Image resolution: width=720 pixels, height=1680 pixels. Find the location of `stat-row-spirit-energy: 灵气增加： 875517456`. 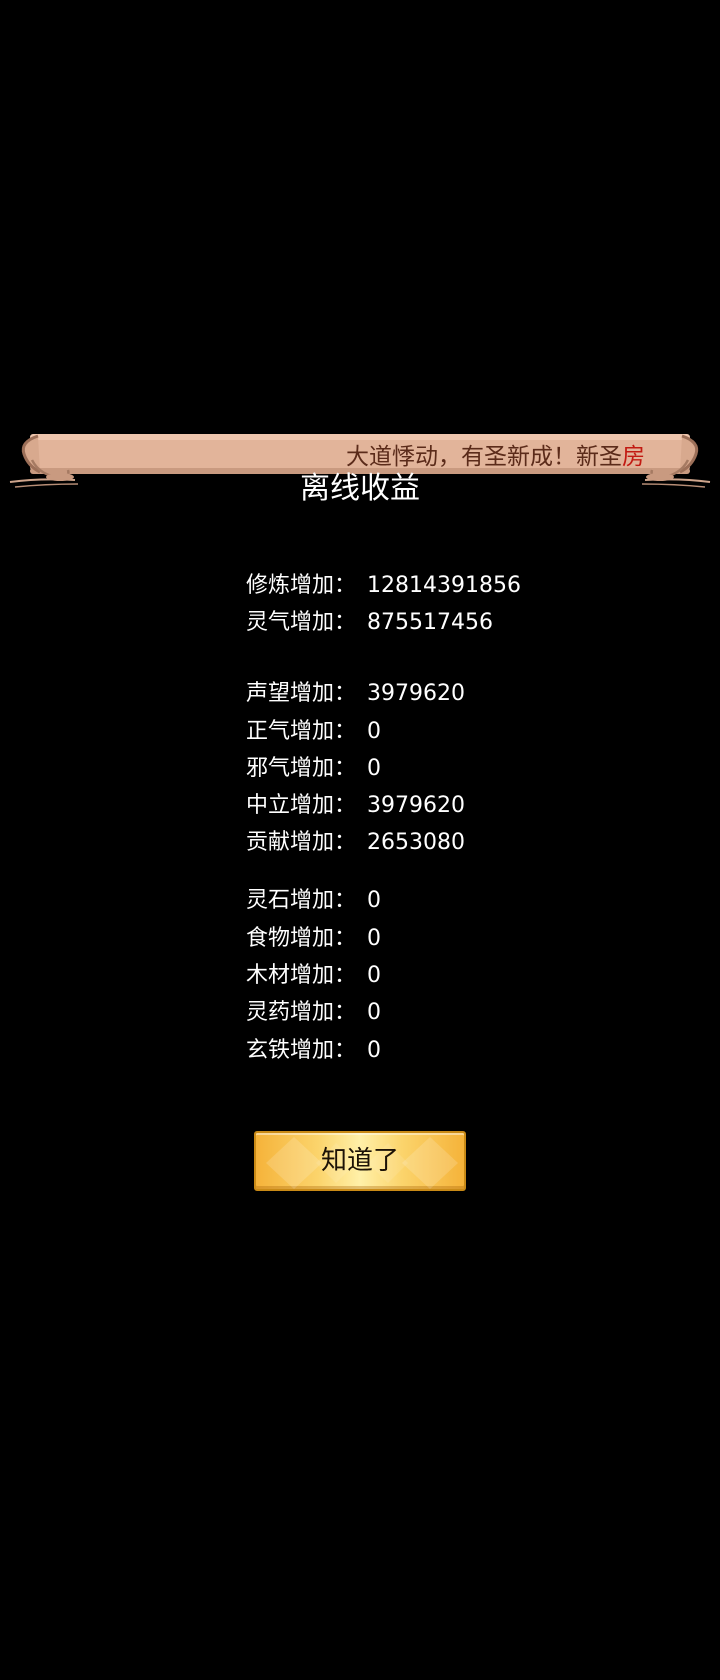

stat-row-spirit-energy: 灵气增加： 875517456 is located at coordinates (369, 623).